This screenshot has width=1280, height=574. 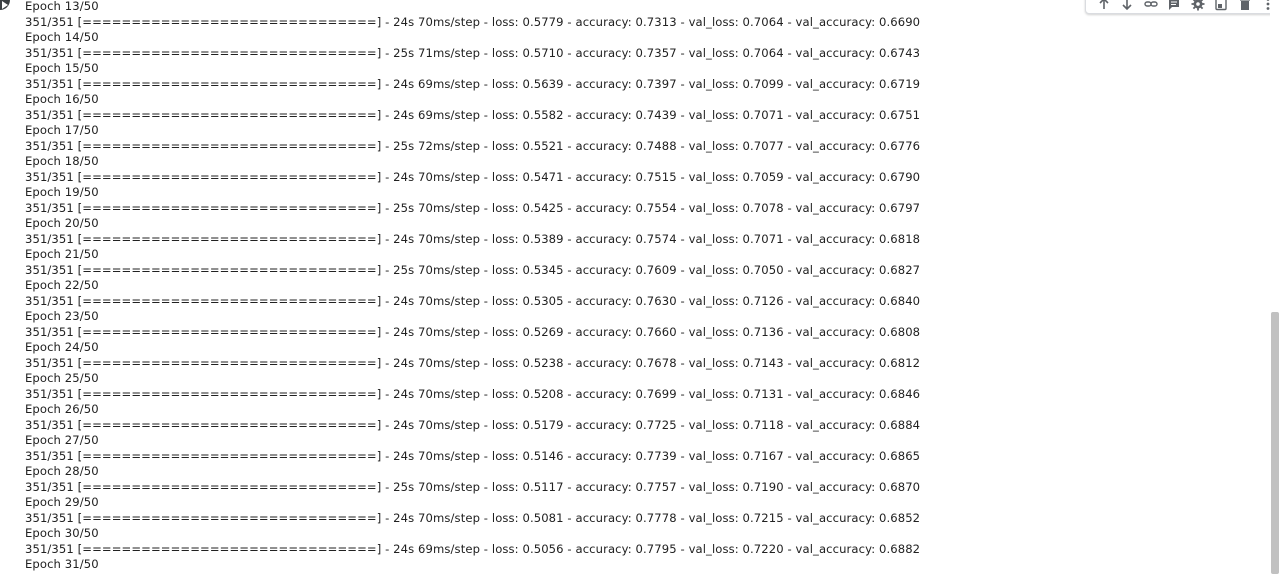 I want to click on epoch-line: Epoch 21/50, so click(x=62, y=254).